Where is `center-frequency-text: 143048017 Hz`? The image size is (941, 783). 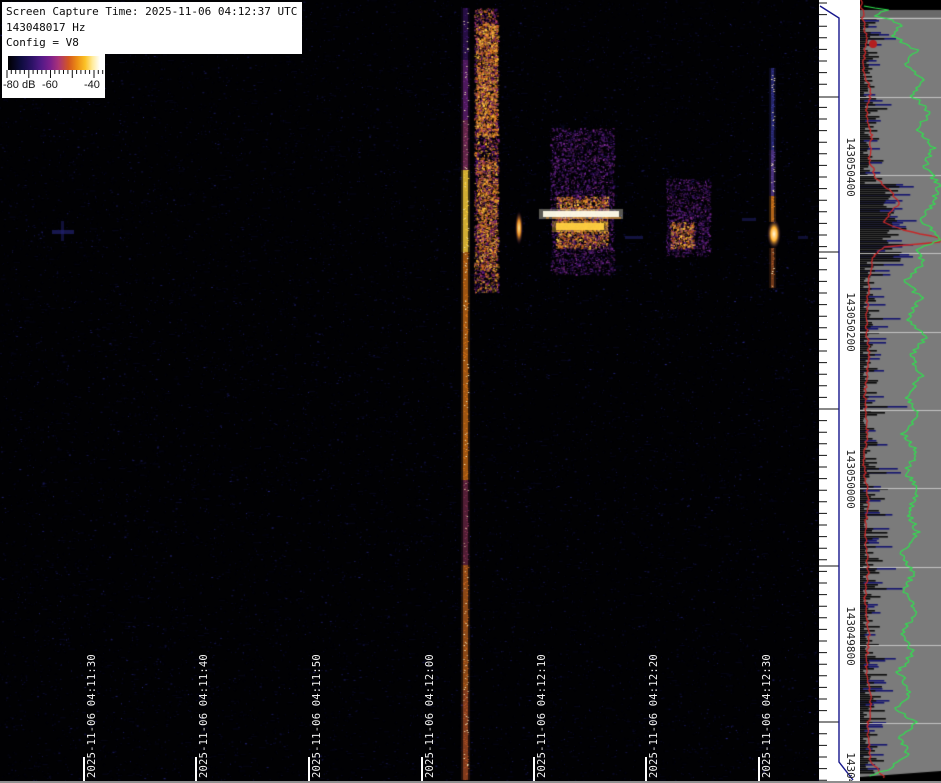
center-frequency-text: 143048017 Hz is located at coordinates (46, 27).